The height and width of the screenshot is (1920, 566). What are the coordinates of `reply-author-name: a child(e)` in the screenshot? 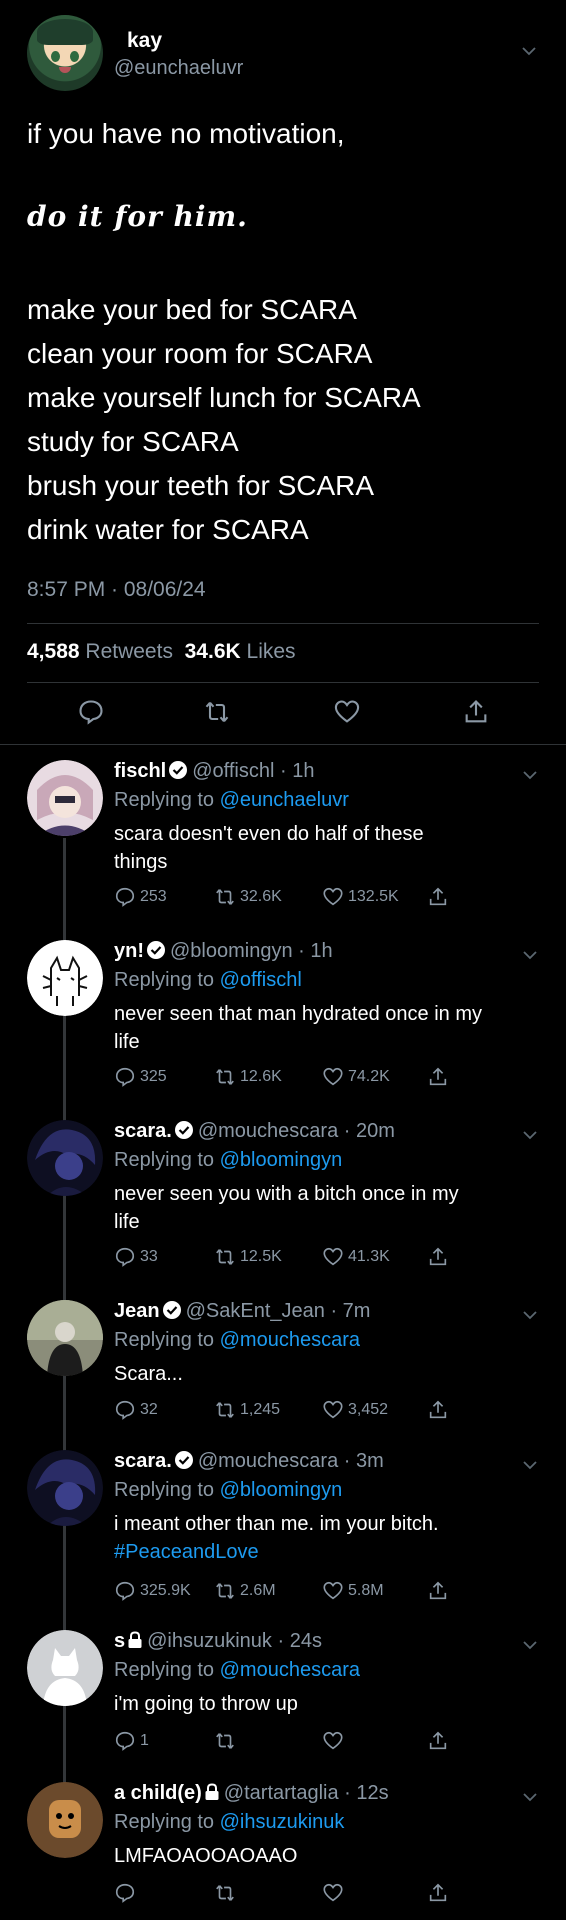 It's located at (158, 1793).